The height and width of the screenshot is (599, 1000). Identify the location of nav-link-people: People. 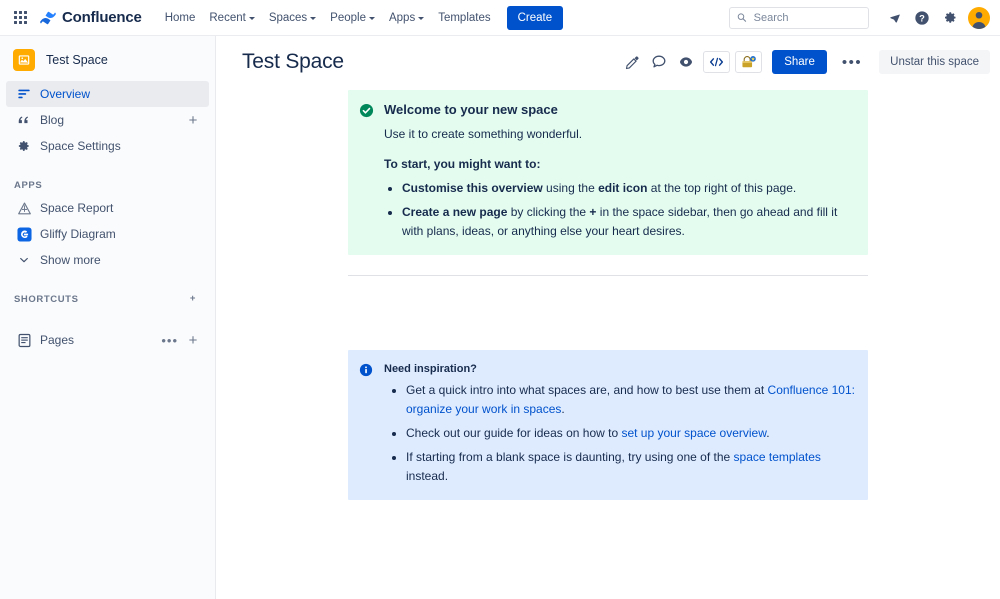
(352, 18).